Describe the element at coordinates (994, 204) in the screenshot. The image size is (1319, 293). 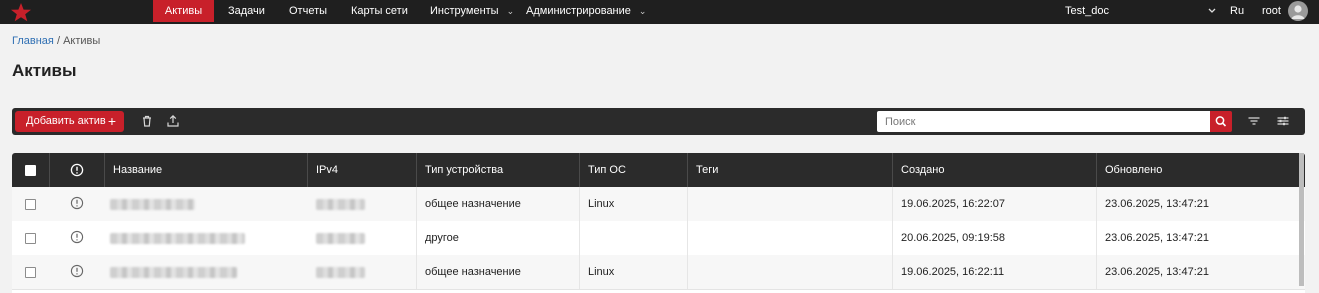
I see `row-created-cell: 19.06.2025, 16:22:07` at that location.